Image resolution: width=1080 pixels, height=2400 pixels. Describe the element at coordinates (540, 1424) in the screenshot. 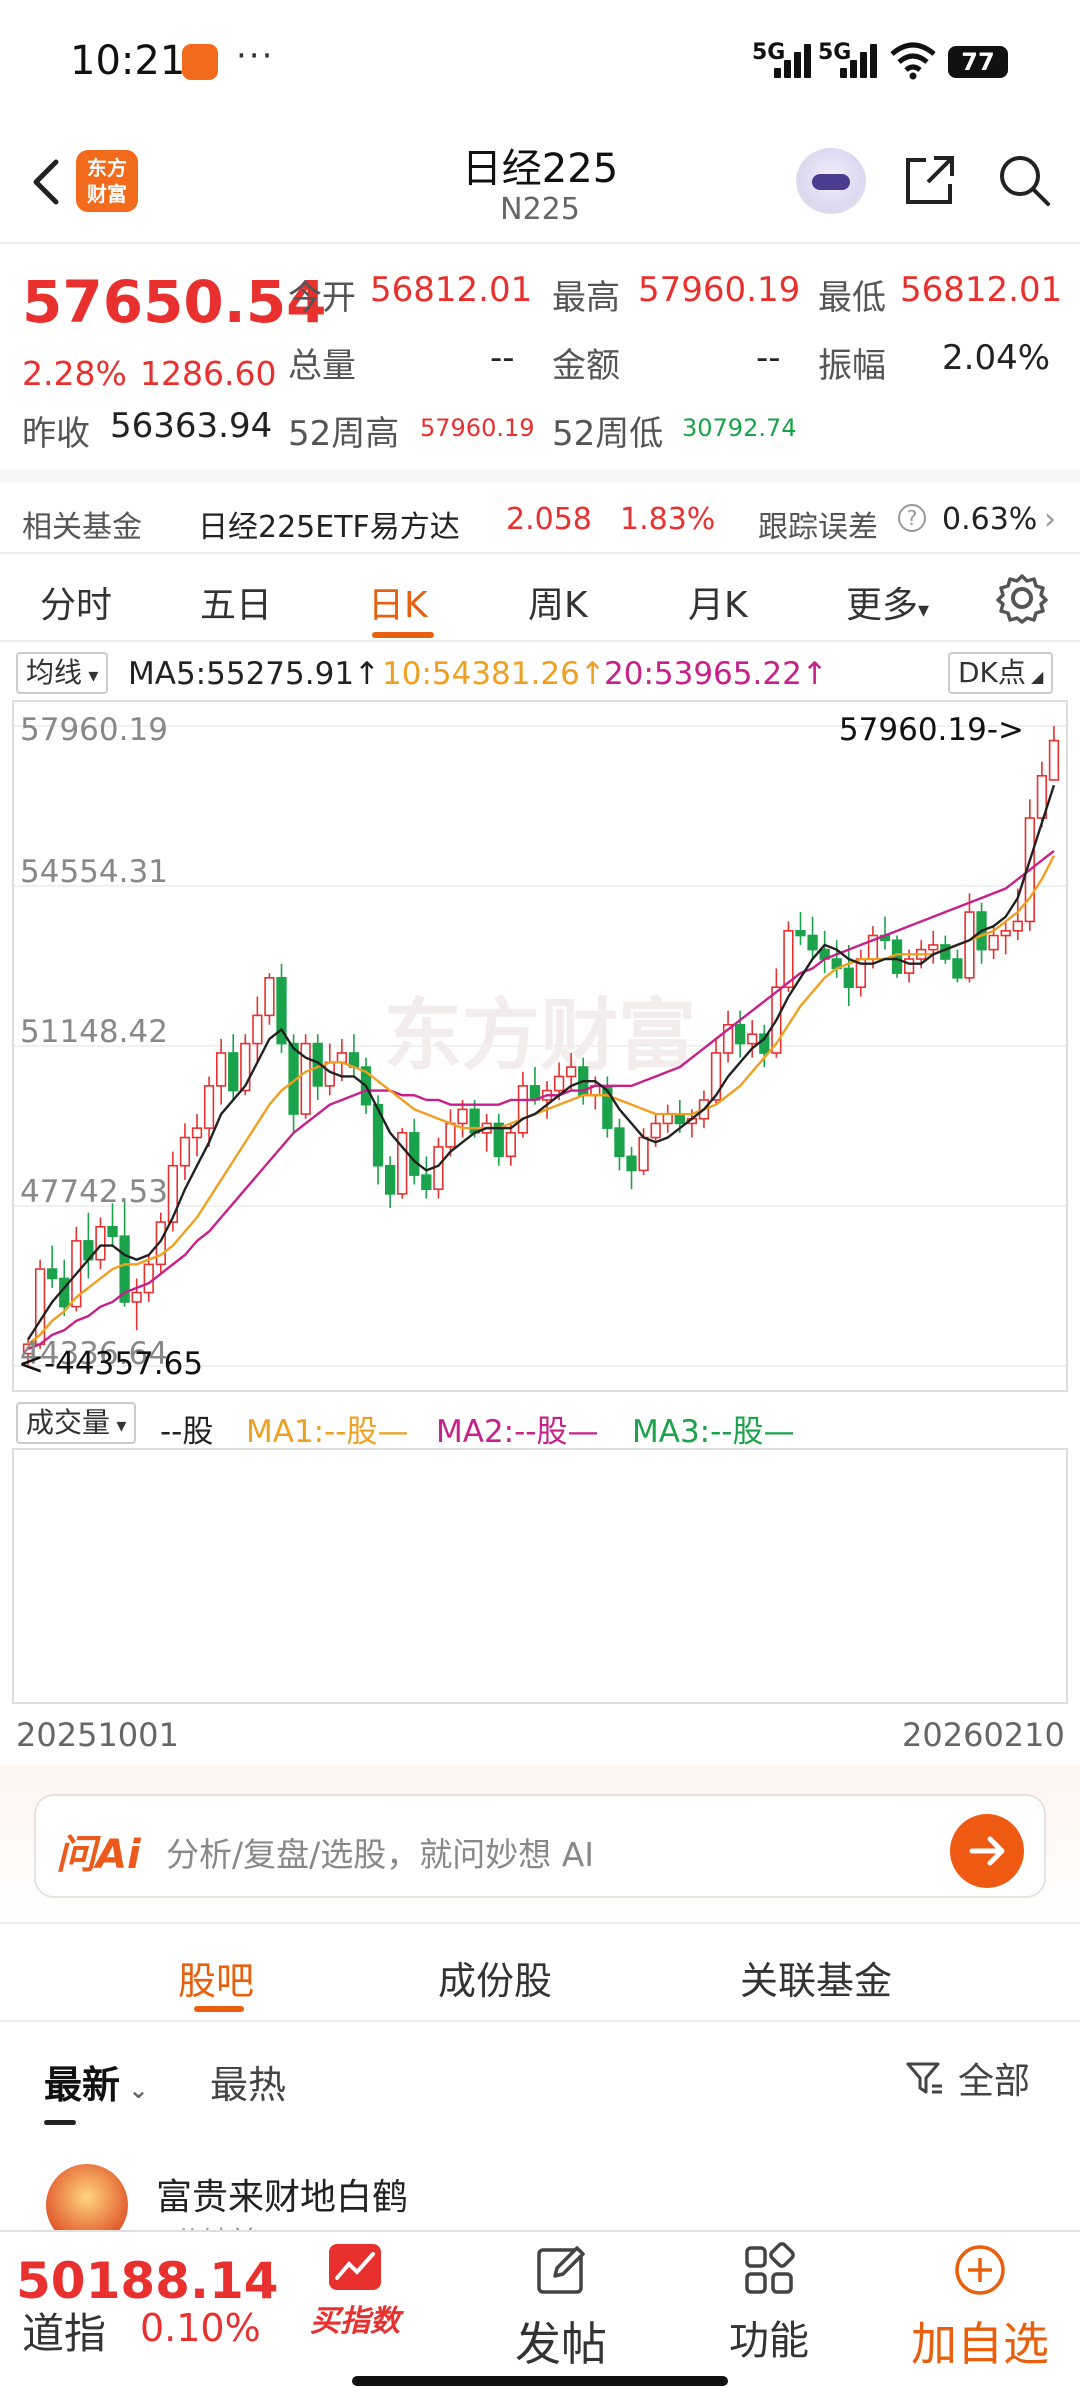

I see `volume-legend: 成交量 ▾ --股 MA1:--股— MA2:--股— MA3:--股—` at that location.